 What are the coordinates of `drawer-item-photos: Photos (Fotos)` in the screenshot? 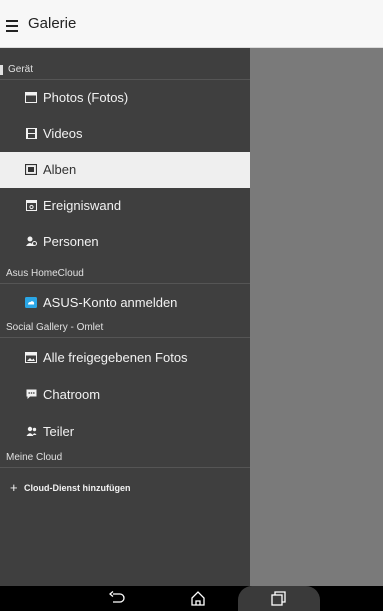 It's located at (125, 98).